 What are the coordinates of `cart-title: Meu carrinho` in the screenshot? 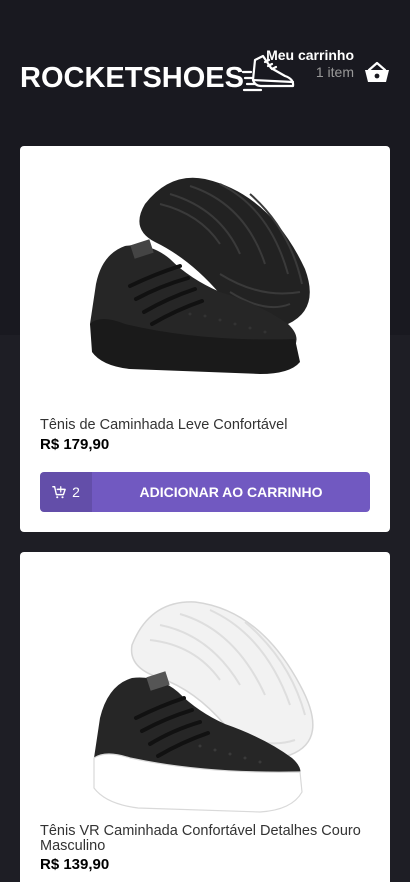 It's located at (310, 55).